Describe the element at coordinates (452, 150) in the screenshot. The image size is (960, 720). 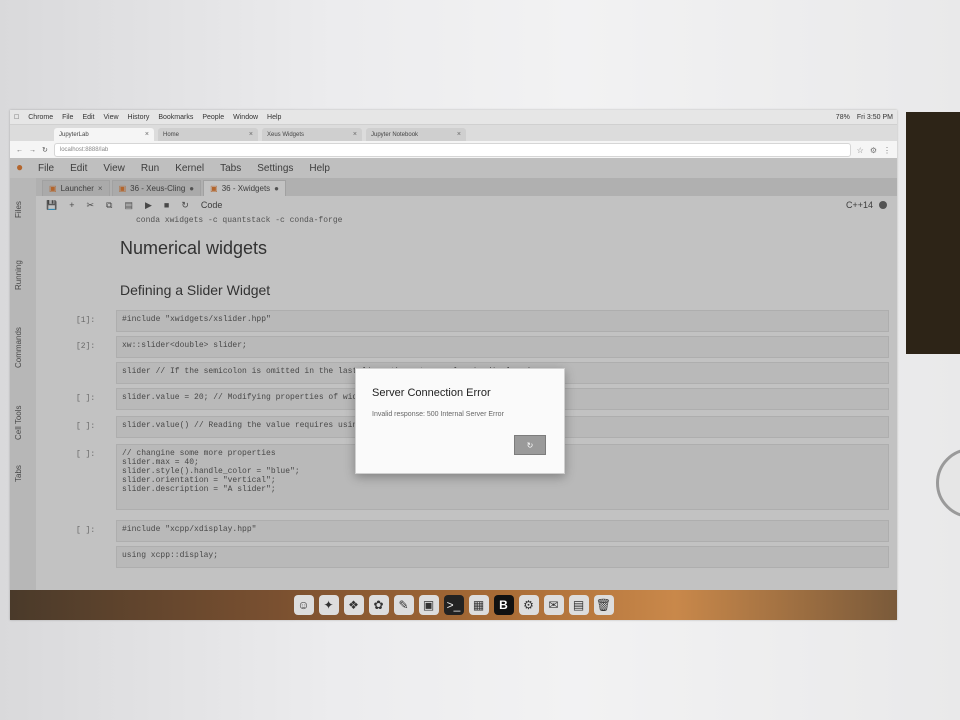
I see `url-input: localhost:8888/lab` at that location.